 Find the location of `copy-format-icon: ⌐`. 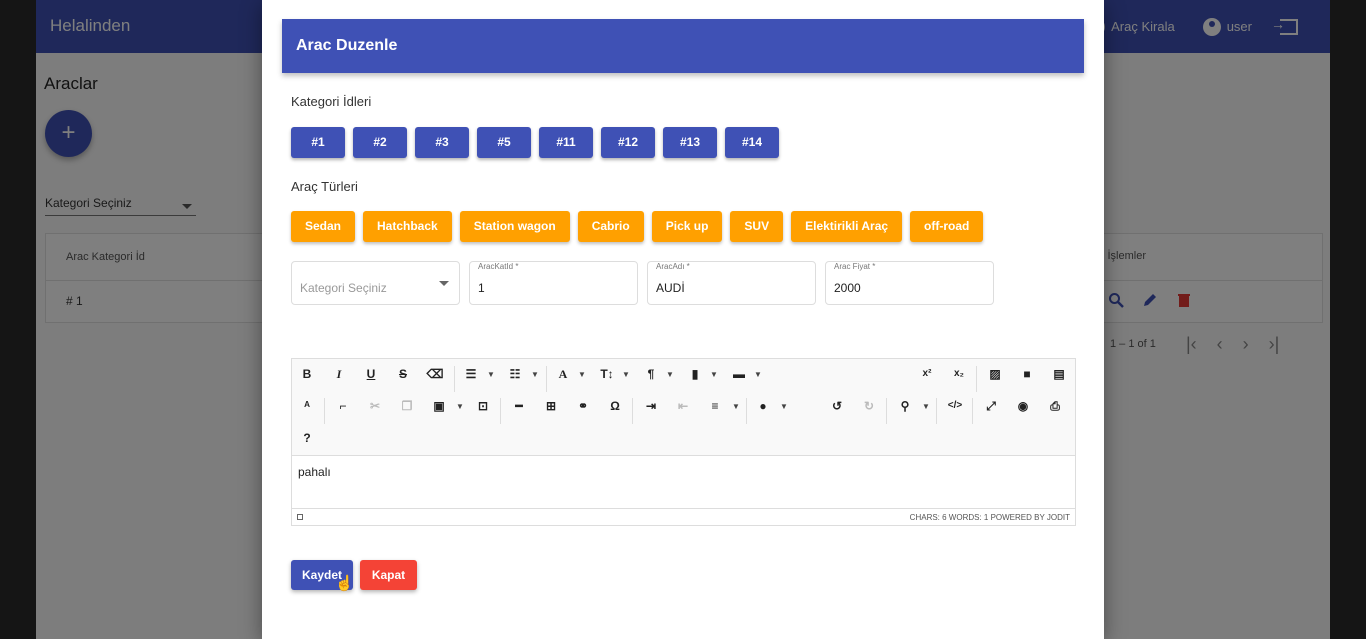

copy-format-icon: ⌐ is located at coordinates (343, 406).